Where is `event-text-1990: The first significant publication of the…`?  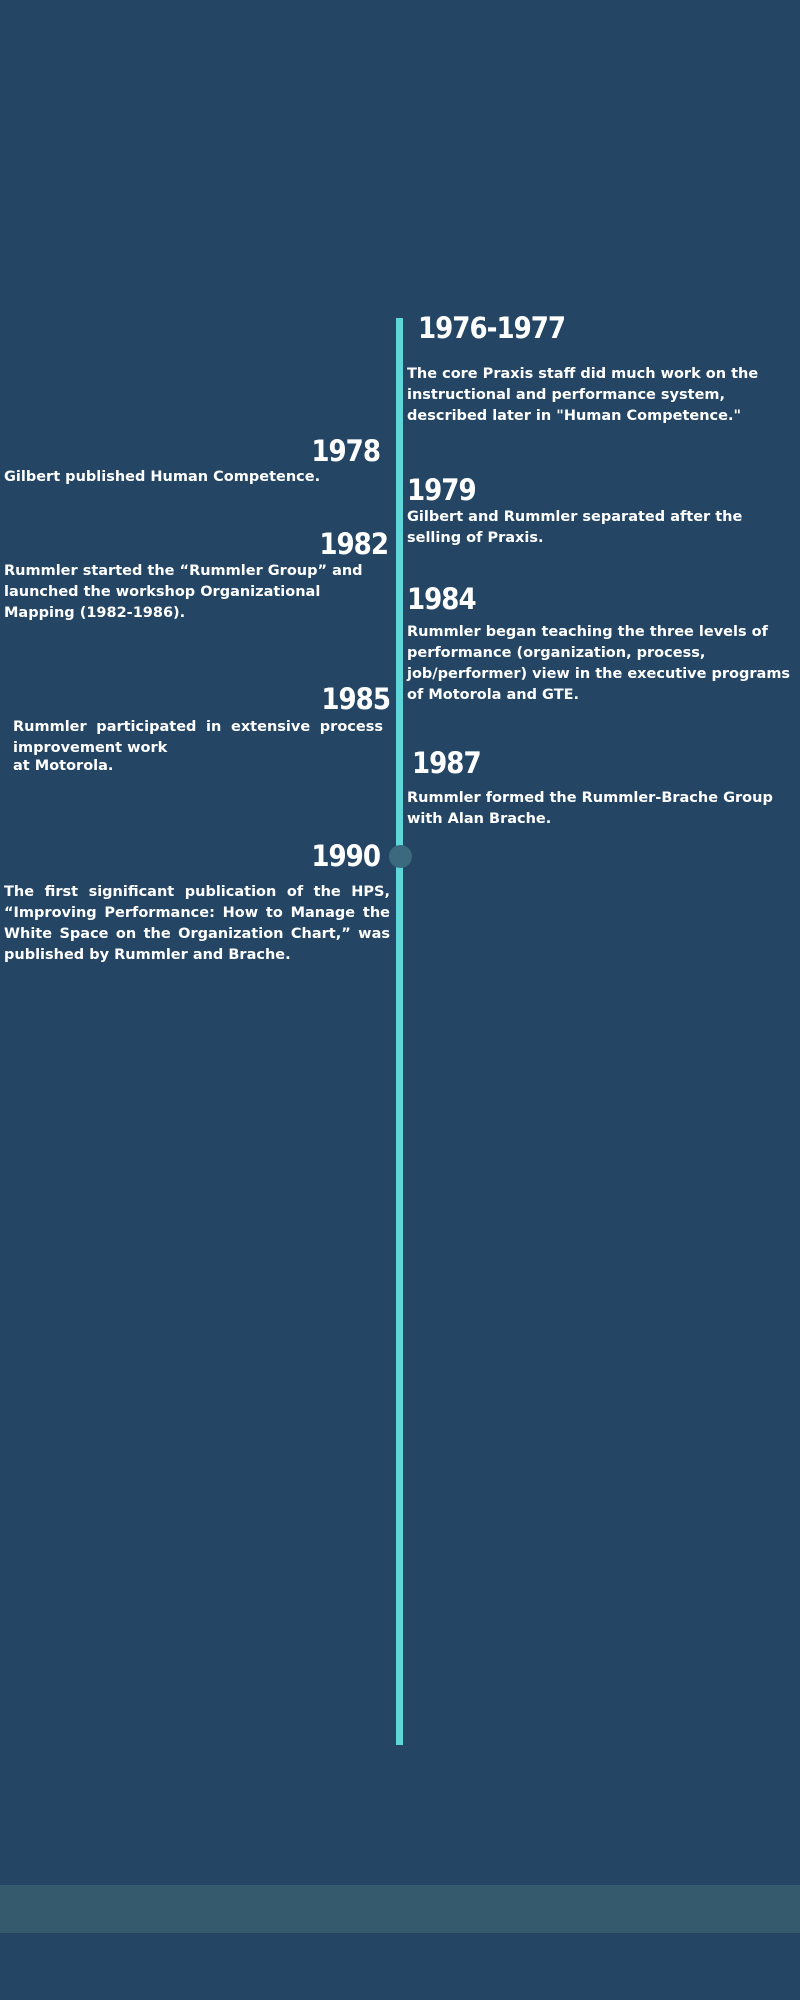
event-text-1990: The first significant publication of the… is located at coordinates (197, 923).